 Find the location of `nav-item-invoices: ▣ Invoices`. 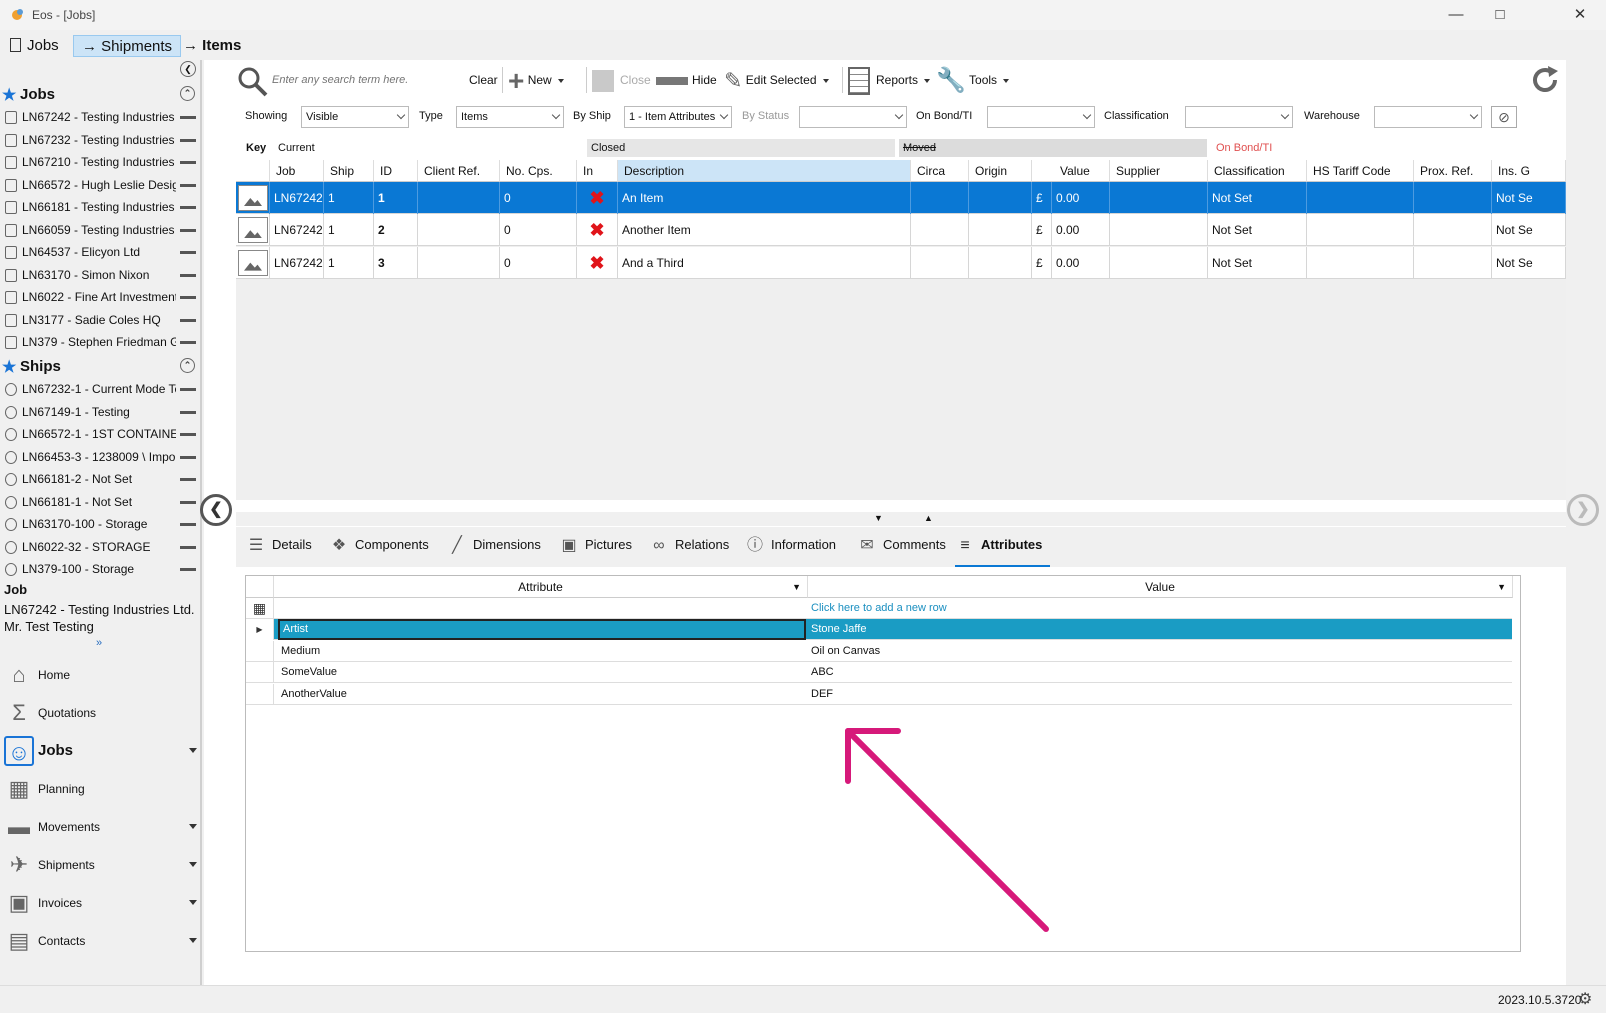

nav-item-invoices: ▣ Invoices is located at coordinates (100, 903).